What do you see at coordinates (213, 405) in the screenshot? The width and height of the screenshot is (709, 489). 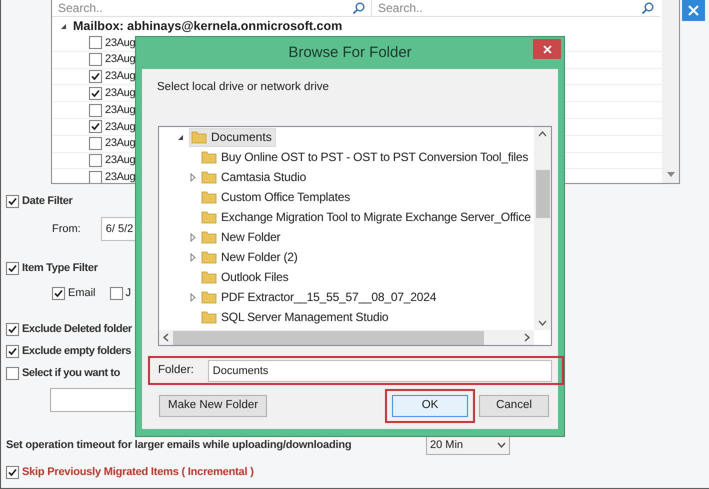 I see `dialog-button: Make New Folder` at bounding box center [213, 405].